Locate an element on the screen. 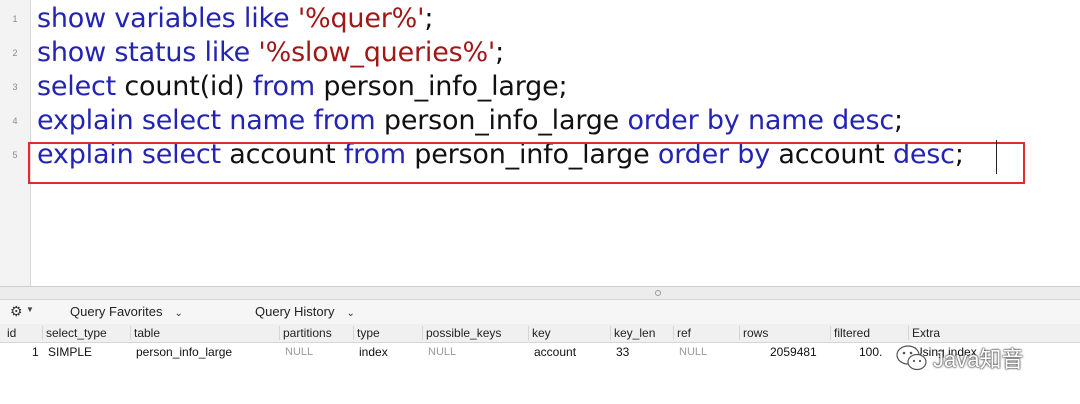 The height and width of the screenshot is (404, 1080). code-line-1: show variables like '%quer%'; is located at coordinates (235, 19).